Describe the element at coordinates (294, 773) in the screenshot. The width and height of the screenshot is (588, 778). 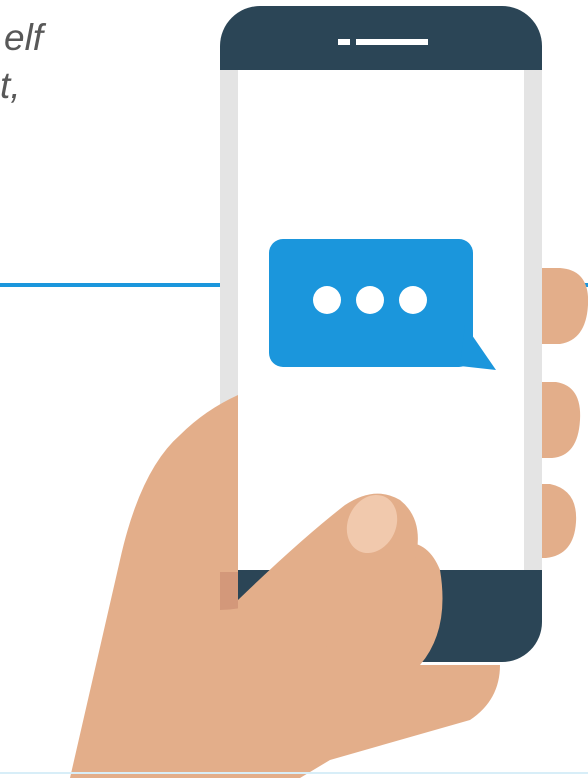
I see `bottom-rule` at that location.